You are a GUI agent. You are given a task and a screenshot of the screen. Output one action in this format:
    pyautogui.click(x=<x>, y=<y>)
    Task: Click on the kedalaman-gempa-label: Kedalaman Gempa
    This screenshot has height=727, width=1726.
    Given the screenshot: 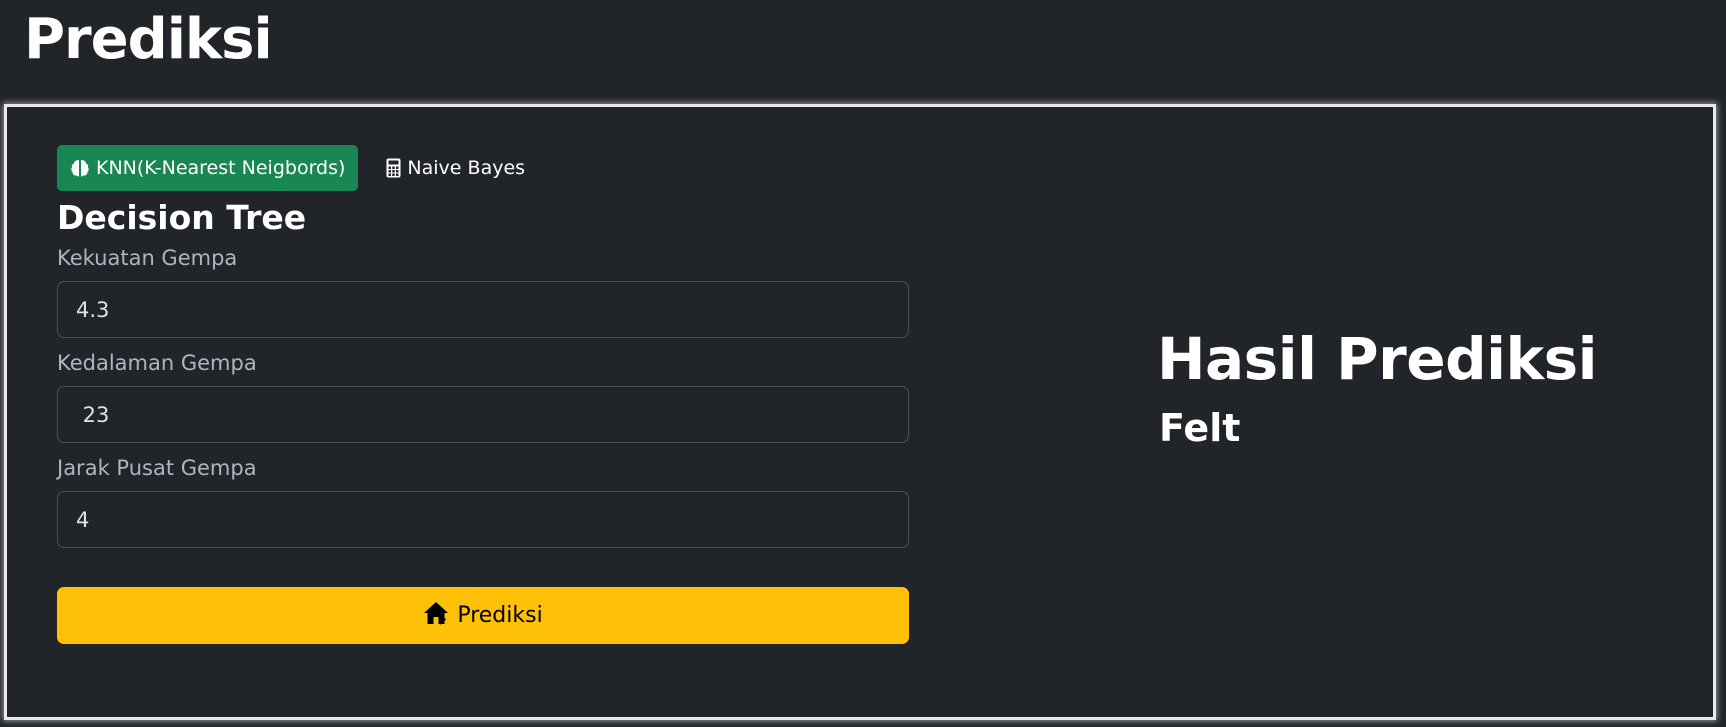 What is the action you would take?
    pyautogui.click(x=157, y=363)
    